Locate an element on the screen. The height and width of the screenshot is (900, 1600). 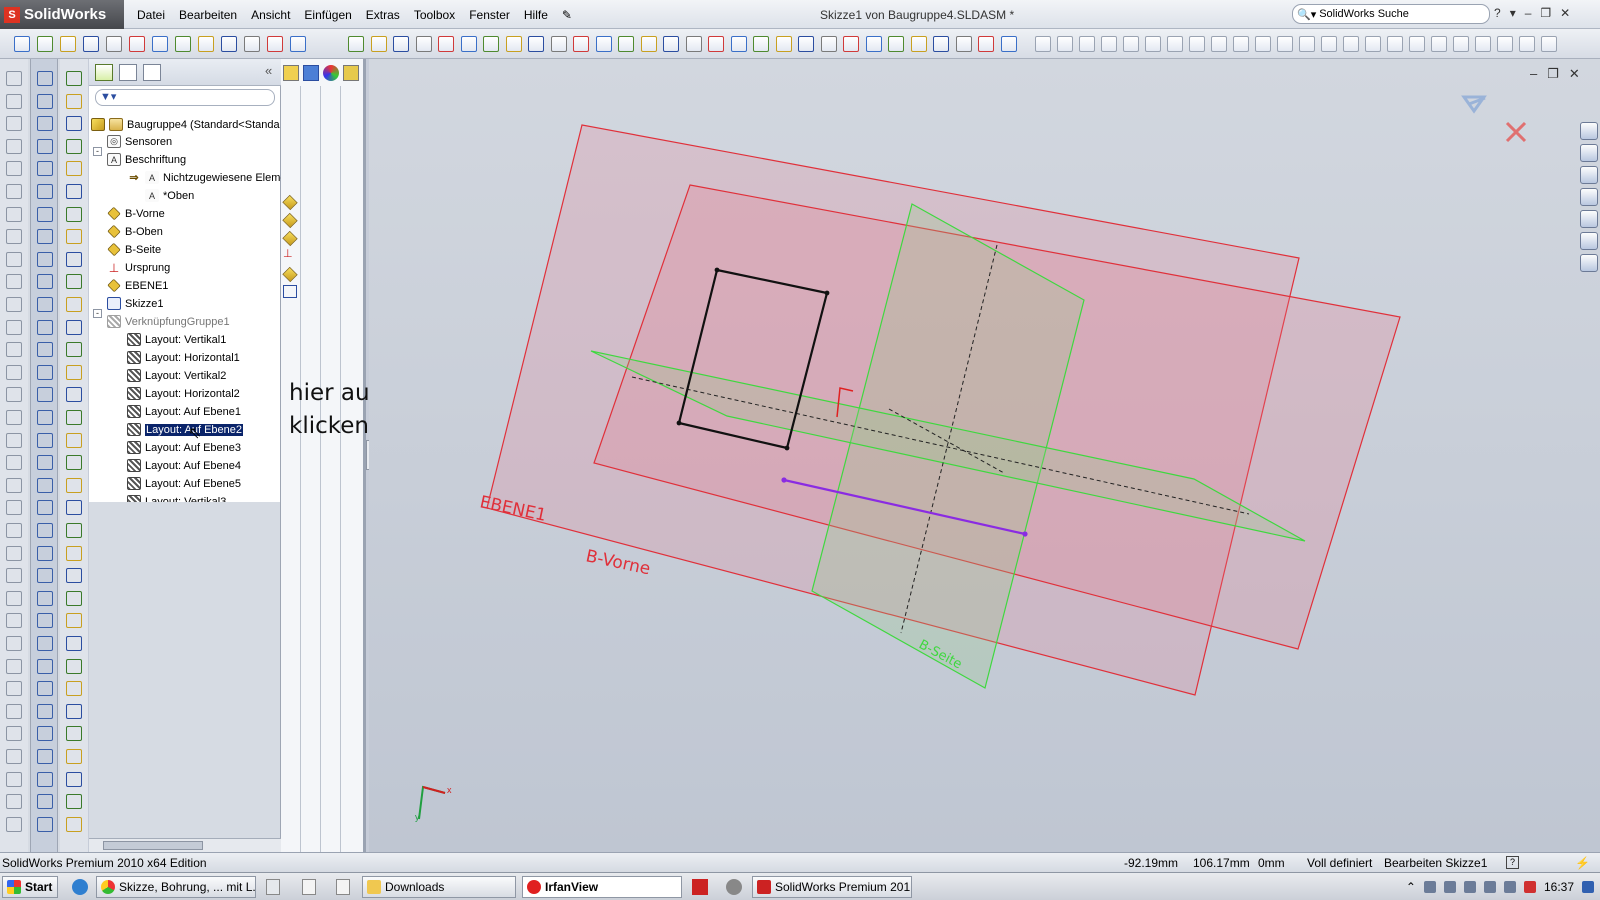
design-library-icon is located at coordinates (1589, 153).